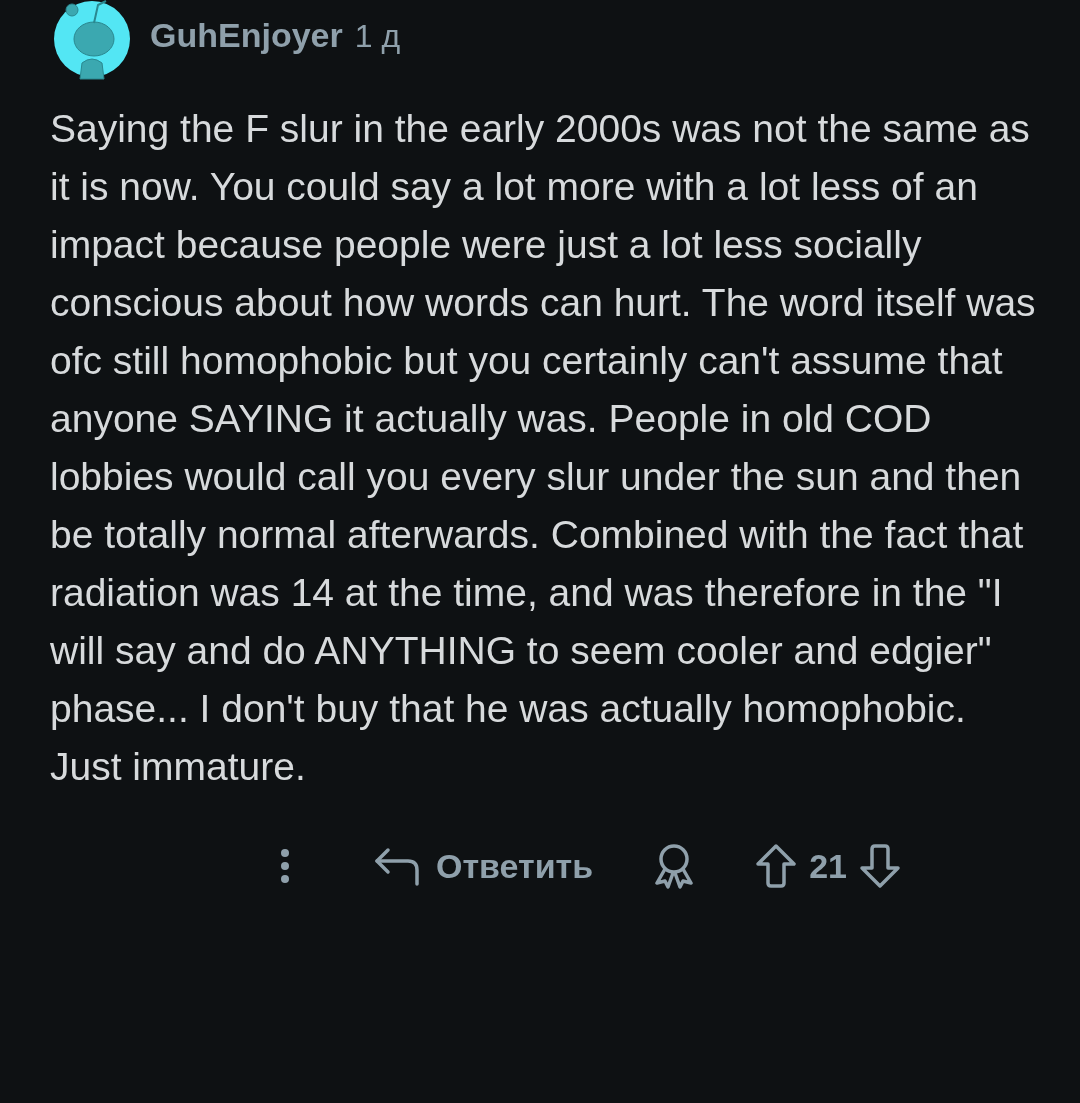 This screenshot has height=1103, width=1080. Describe the element at coordinates (397, 866) in the screenshot. I see `reply-icon` at that location.